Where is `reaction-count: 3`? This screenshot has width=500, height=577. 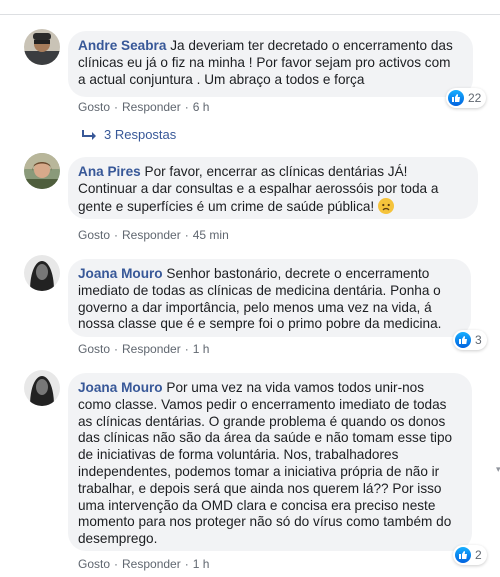
reaction-count: 3 is located at coordinates (470, 340).